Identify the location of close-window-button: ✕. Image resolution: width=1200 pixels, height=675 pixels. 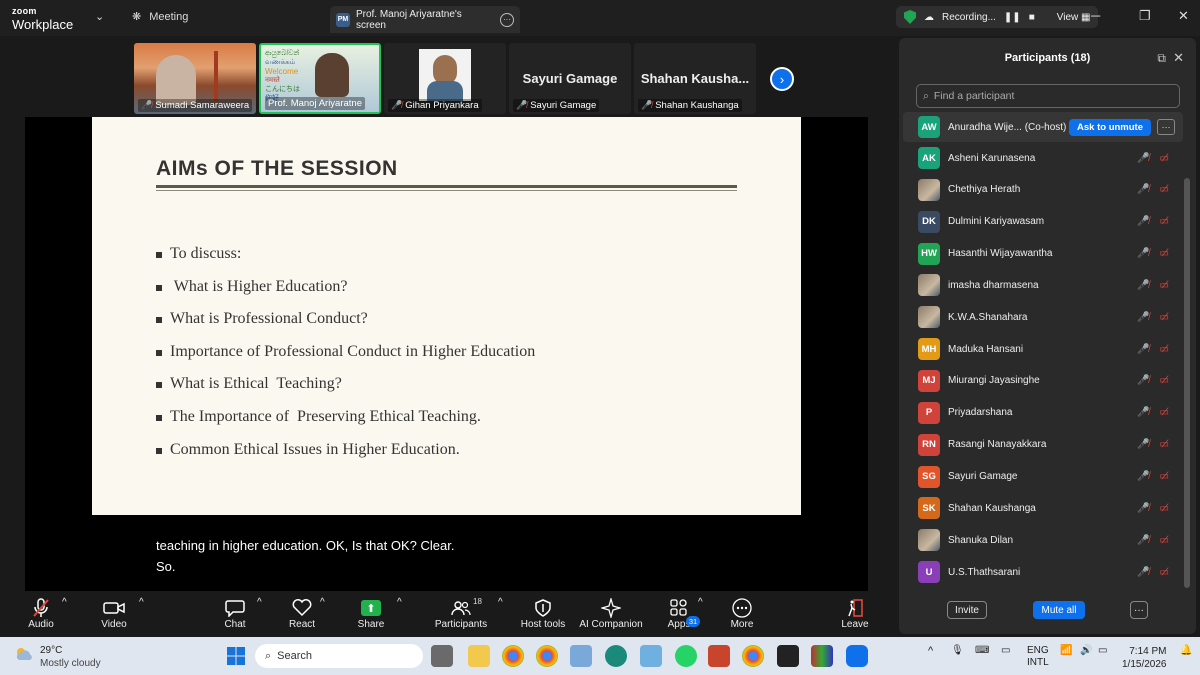
(1183, 16).